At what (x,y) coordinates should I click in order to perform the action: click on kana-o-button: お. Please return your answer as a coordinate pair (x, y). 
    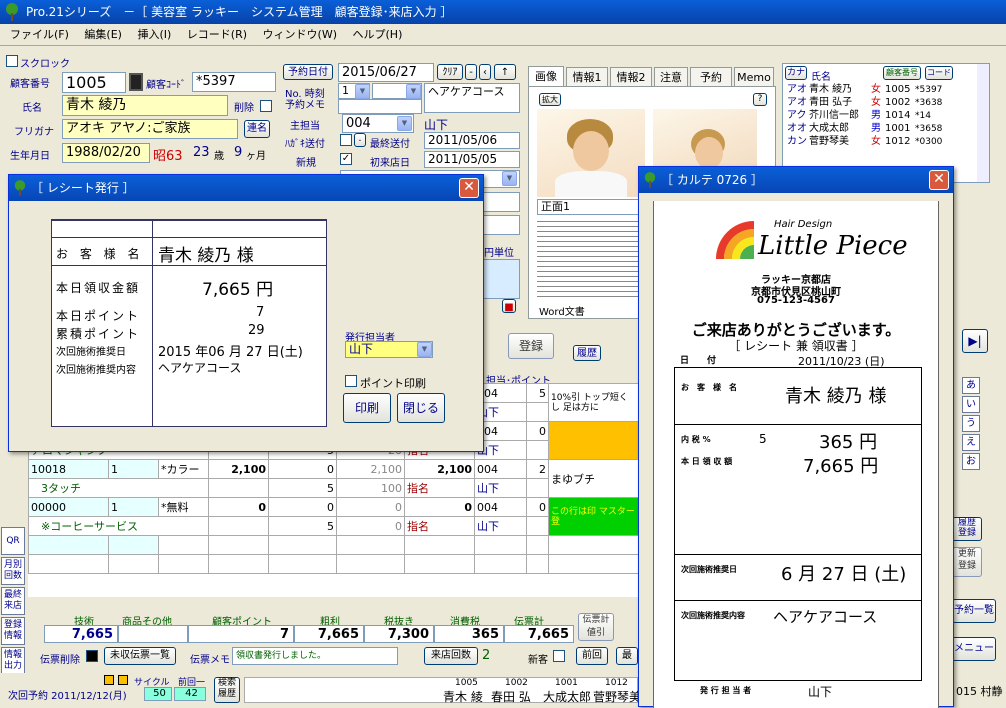
    Looking at the image, I should click on (971, 461).